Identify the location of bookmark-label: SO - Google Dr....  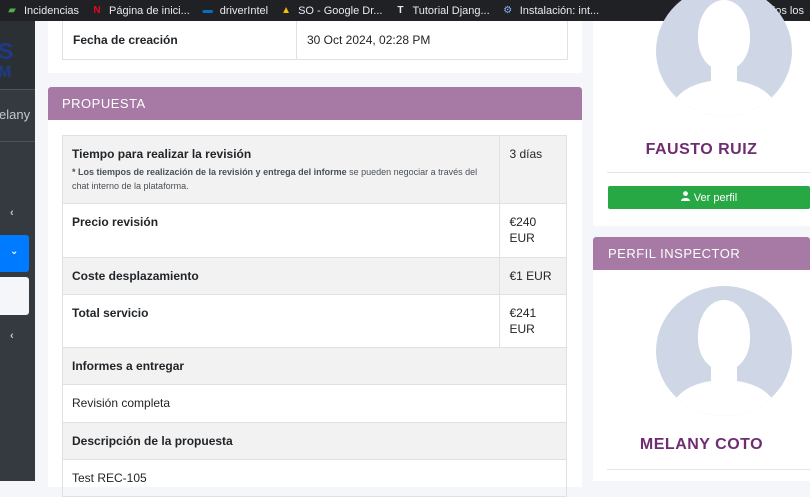
(340, 10).